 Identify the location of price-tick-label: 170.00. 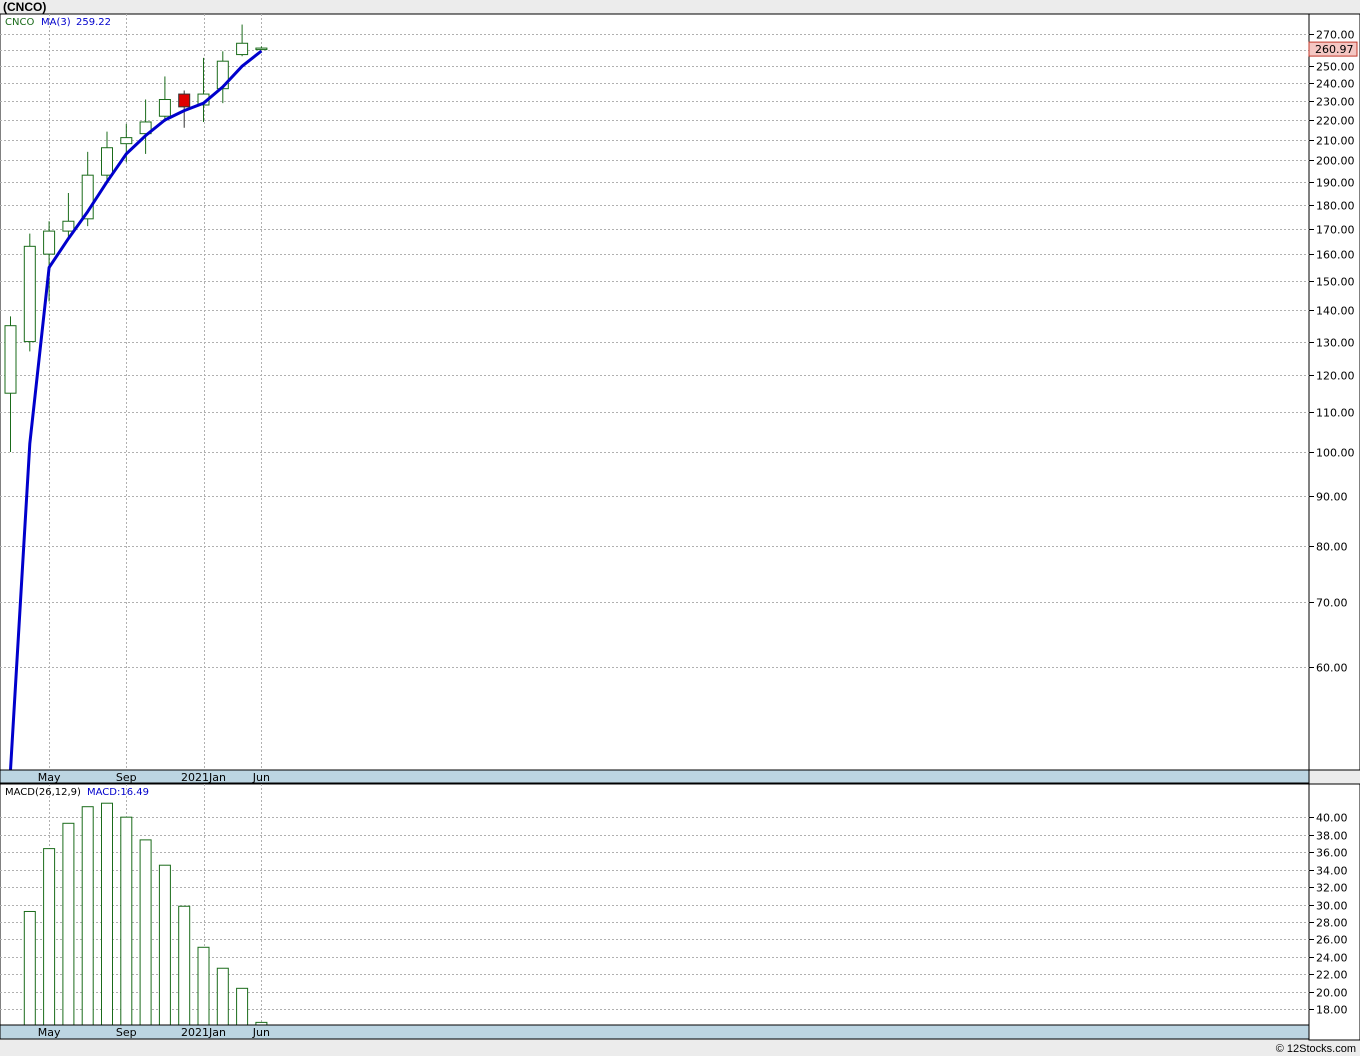
(1335, 230).